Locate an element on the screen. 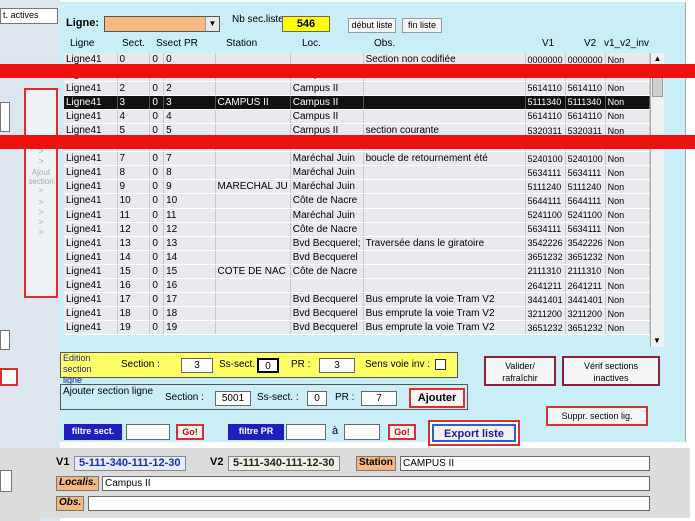 Image resolution: width=695 pixels, height=521 pixels. debut-liste-button: début liste is located at coordinates (372, 25).